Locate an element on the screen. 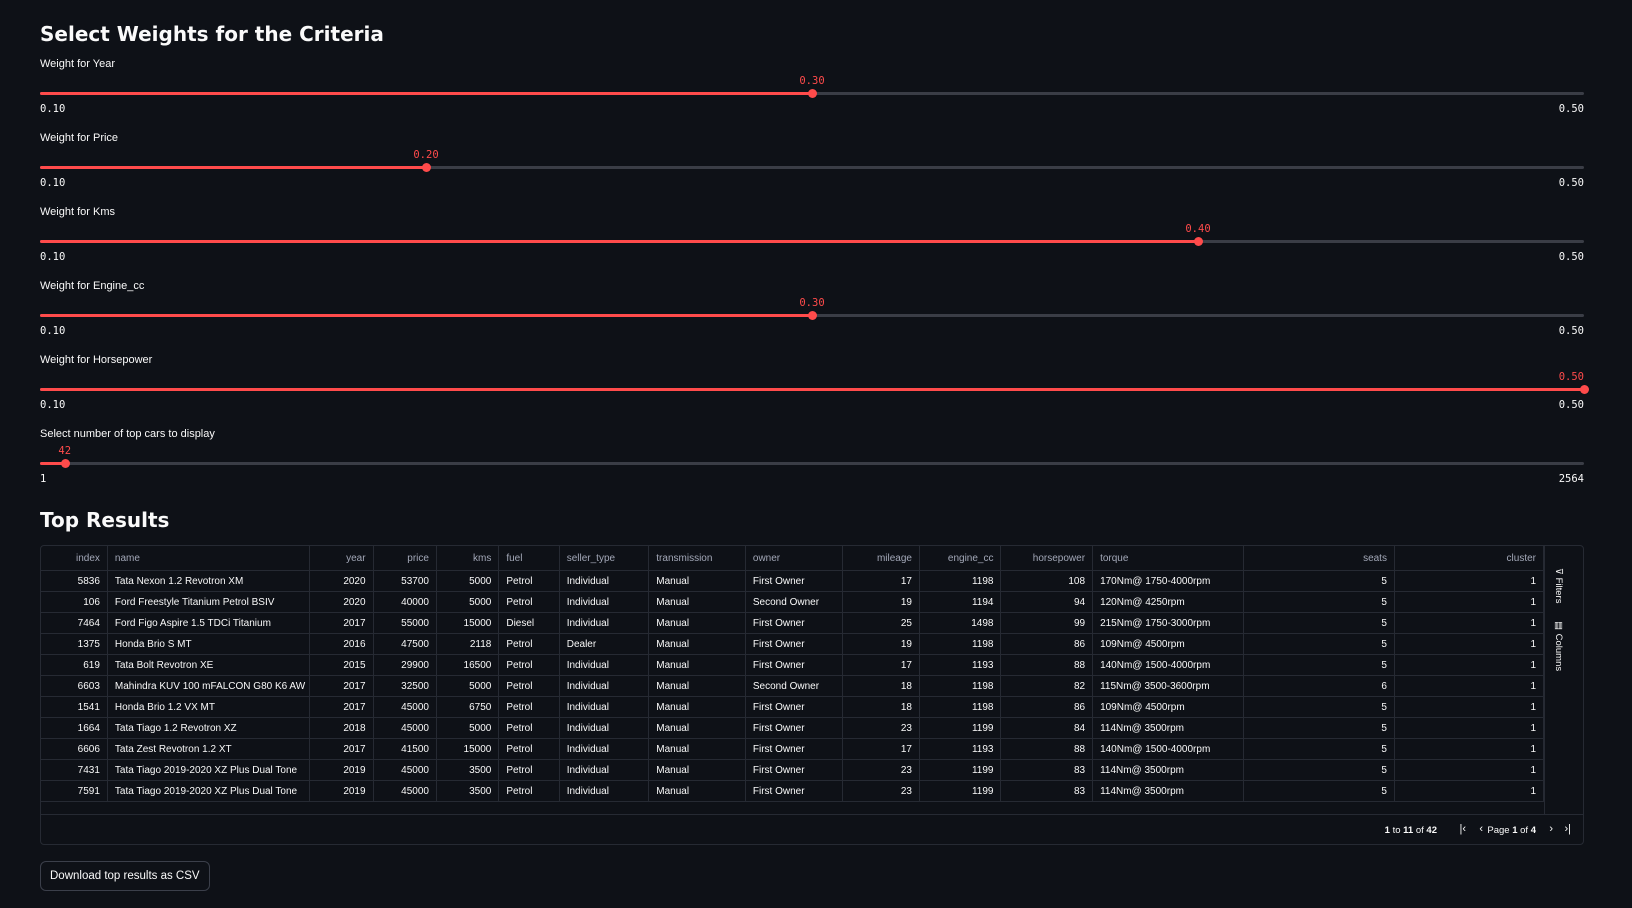 This screenshot has height=908, width=1632. columns-tab: ▥ Columns is located at coordinates (1558, 645).